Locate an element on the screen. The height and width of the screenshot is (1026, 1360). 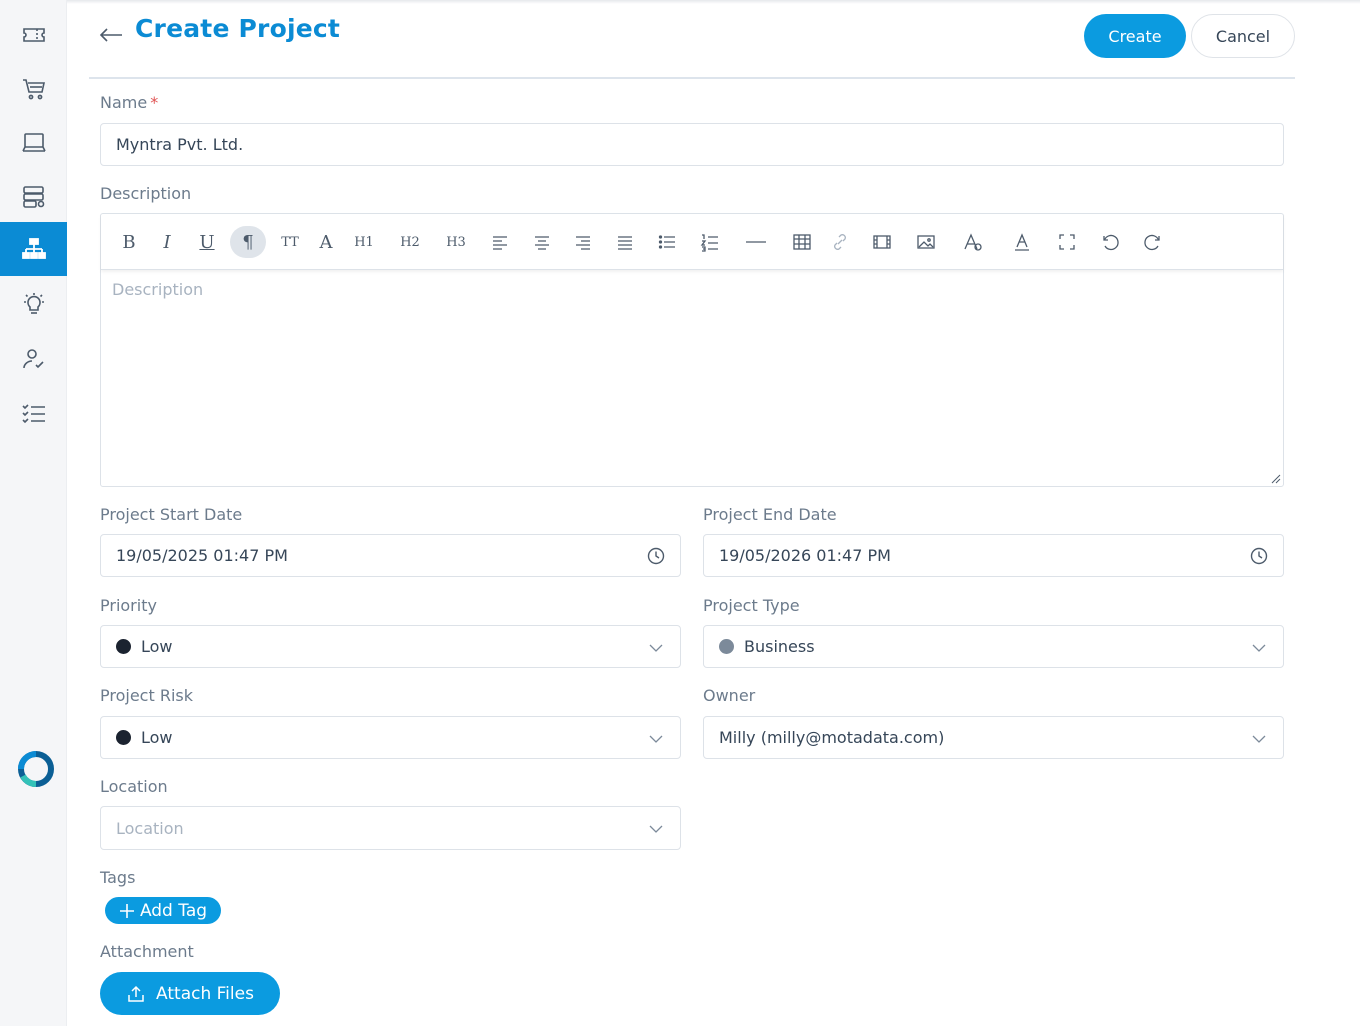
project-risk-select: Low is located at coordinates (390, 737).